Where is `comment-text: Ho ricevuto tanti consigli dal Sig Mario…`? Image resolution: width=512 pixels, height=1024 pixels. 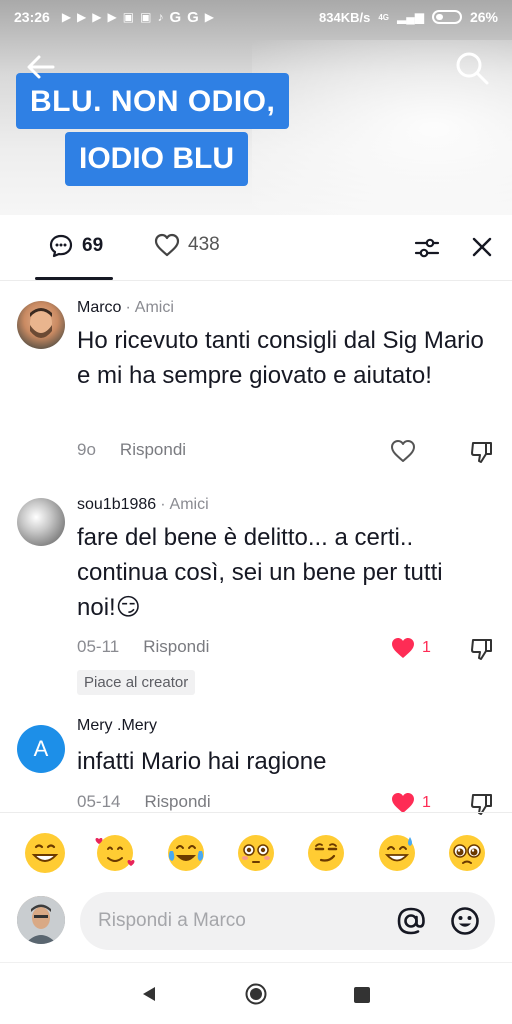 comment-text: Ho ricevuto tanti consigli dal Sig Mario… is located at coordinates (282, 358).